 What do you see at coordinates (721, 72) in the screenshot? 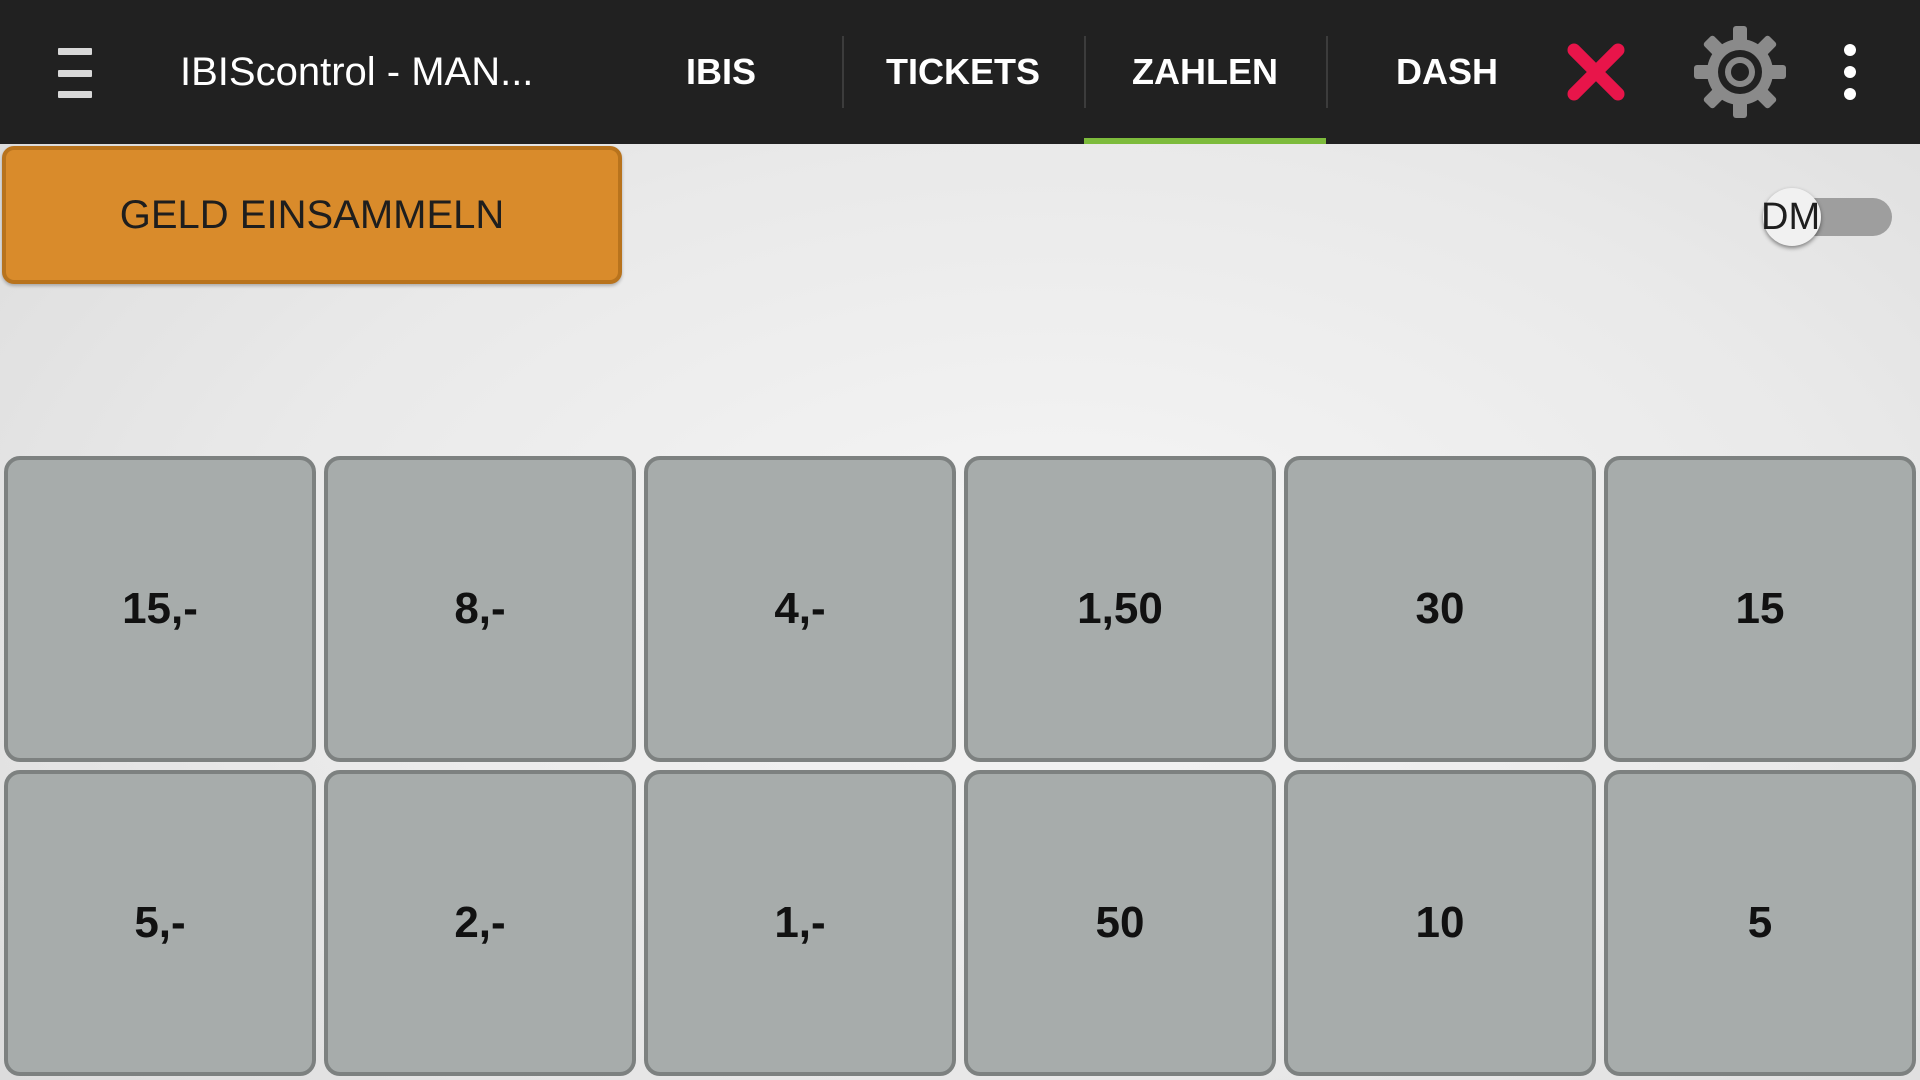
I see `tab-ibis: IBIS` at bounding box center [721, 72].